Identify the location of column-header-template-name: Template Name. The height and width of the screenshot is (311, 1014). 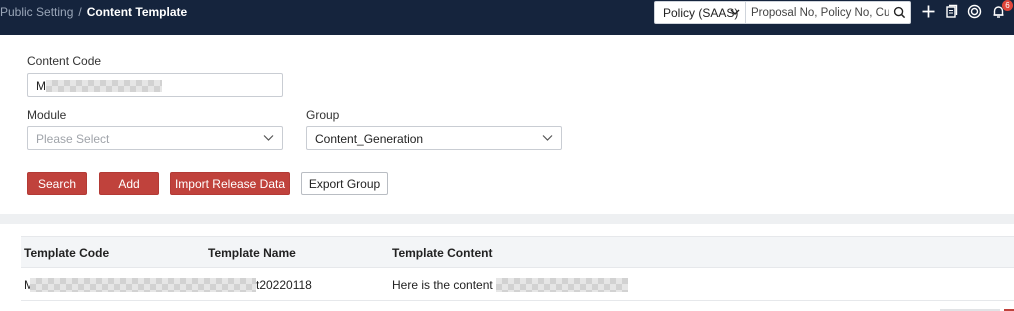
(252, 253).